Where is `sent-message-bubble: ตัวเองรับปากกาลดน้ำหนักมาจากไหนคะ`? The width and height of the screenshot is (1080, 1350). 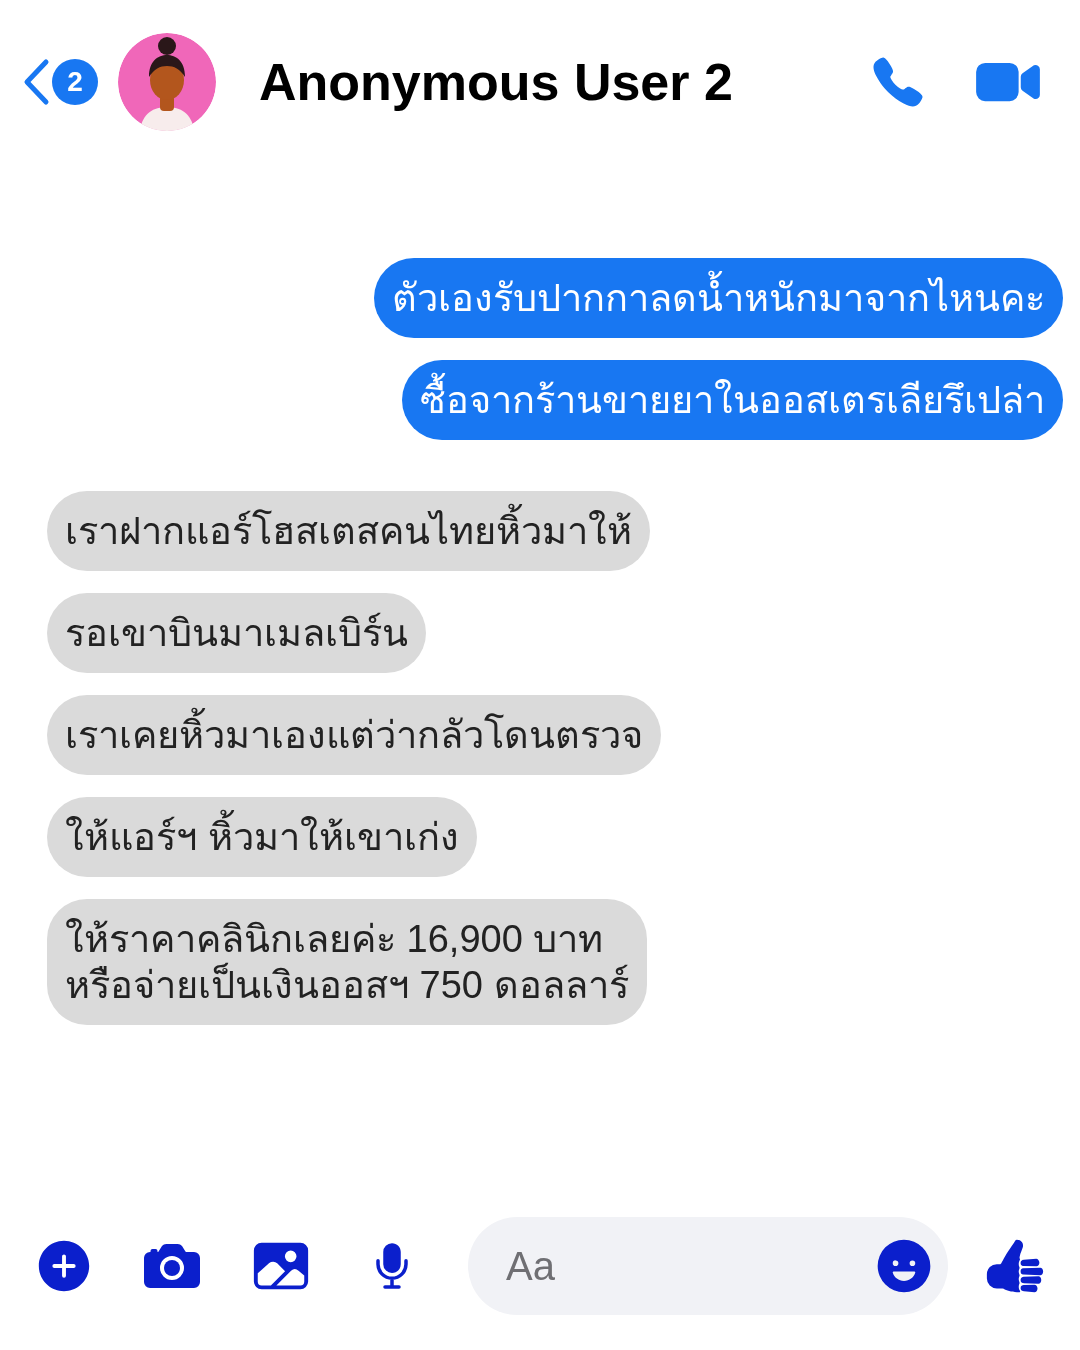
sent-message-bubble: ตัวเองรับปากกาลดน้ำหนักมาจากไหนคะ is located at coordinates (718, 298).